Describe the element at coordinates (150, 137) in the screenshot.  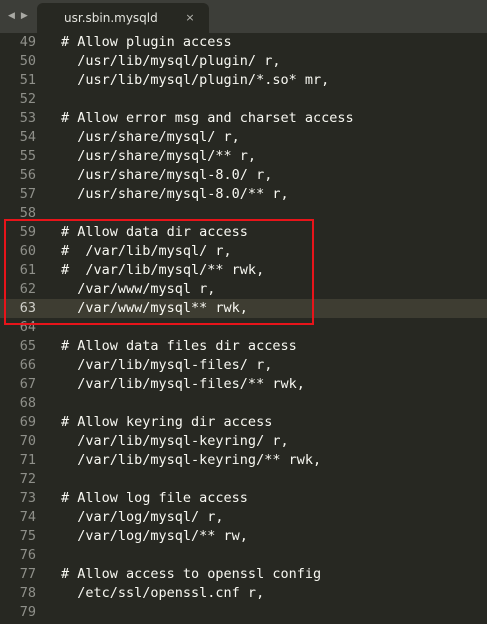
I see `code-text: /usr/share/mysql/ r,` at that location.